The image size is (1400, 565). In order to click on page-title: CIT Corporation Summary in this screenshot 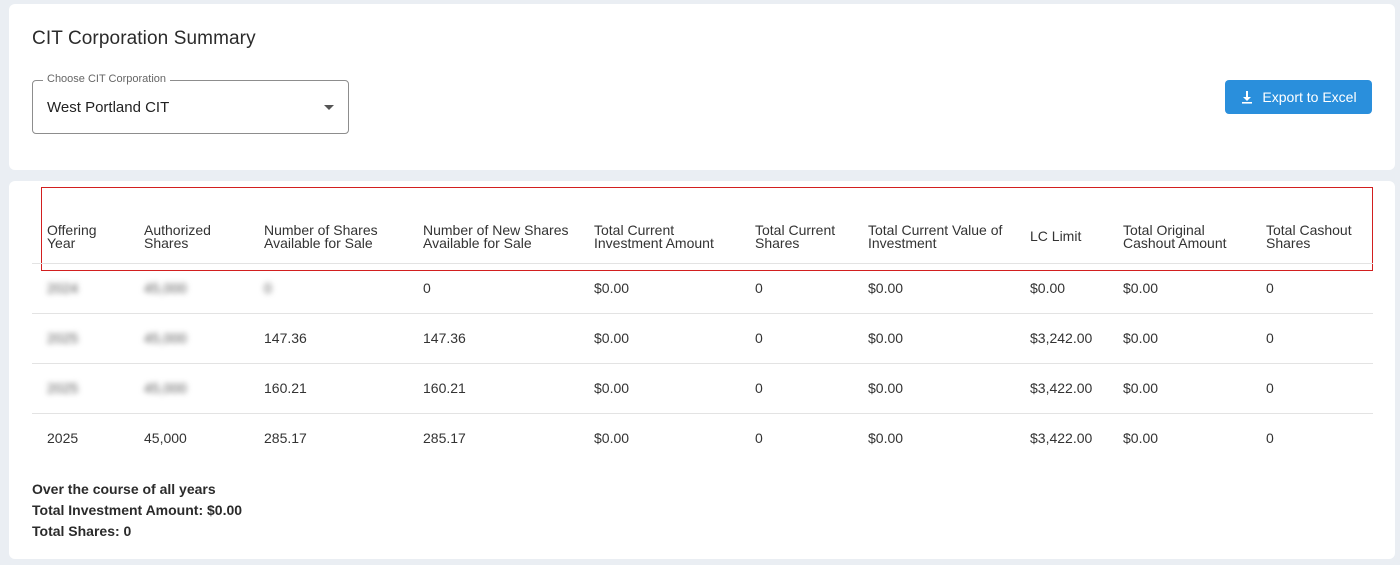, I will do `click(144, 38)`.